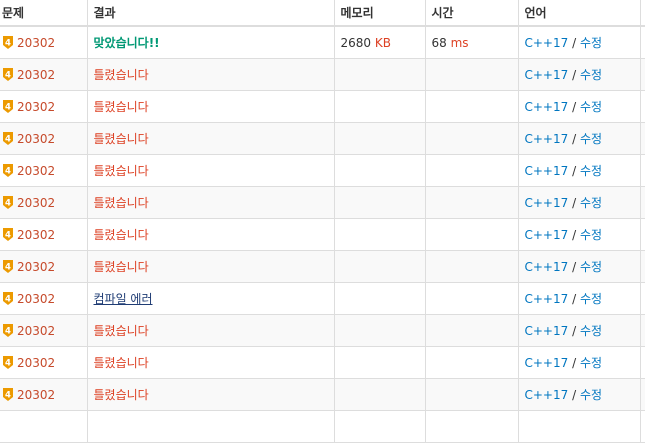  Describe the element at coordinates (356, 42) in the screenshot. I see `memory-value: 2680` at that location.